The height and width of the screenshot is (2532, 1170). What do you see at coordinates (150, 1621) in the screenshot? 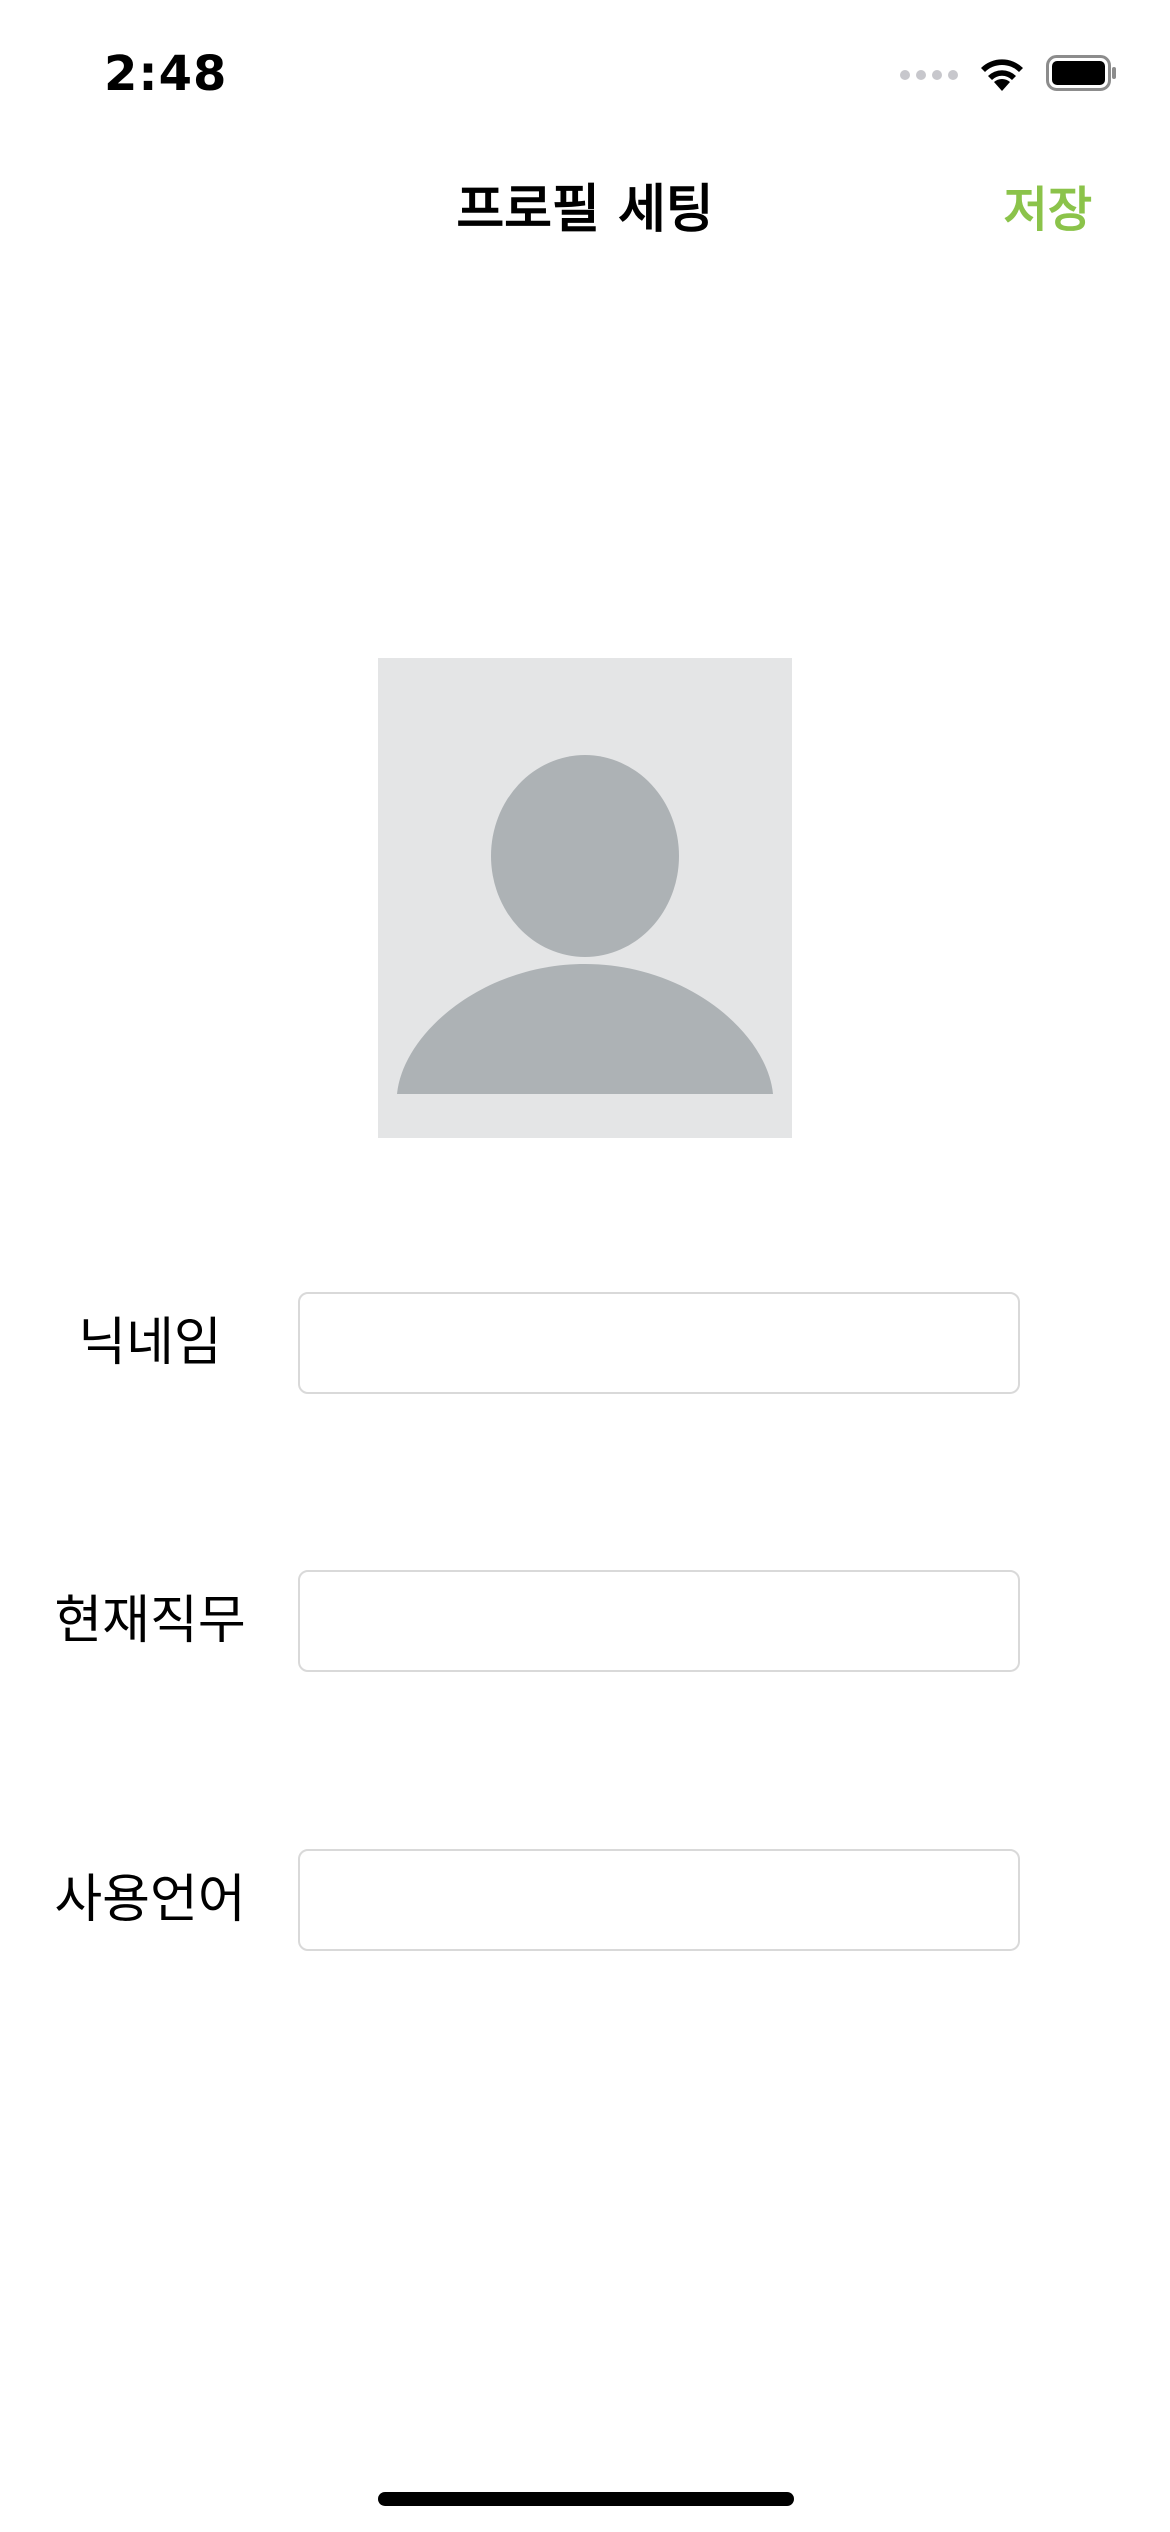
I see `current-job-label: 현재직무` at bounding box center [150, 1621].